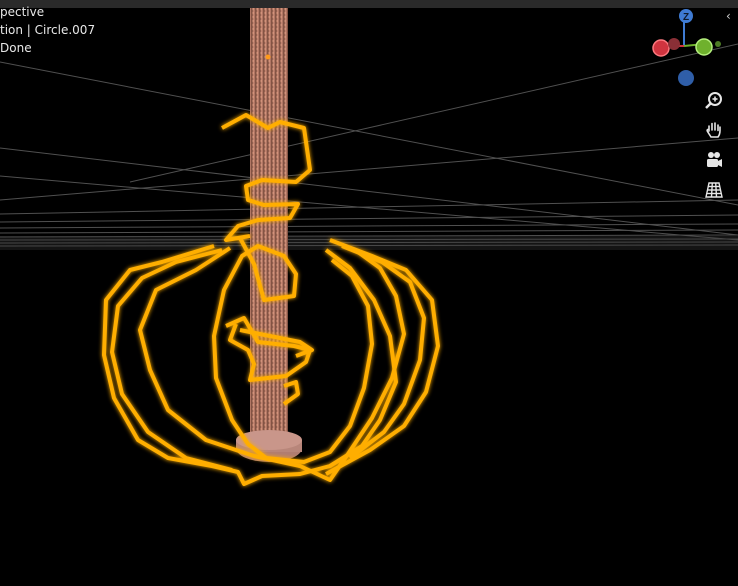 This screenshot has width=738, height=586. Describe the element at coordinates (661, 48) in the screenshot. I see `x-axis-handle` at that location.